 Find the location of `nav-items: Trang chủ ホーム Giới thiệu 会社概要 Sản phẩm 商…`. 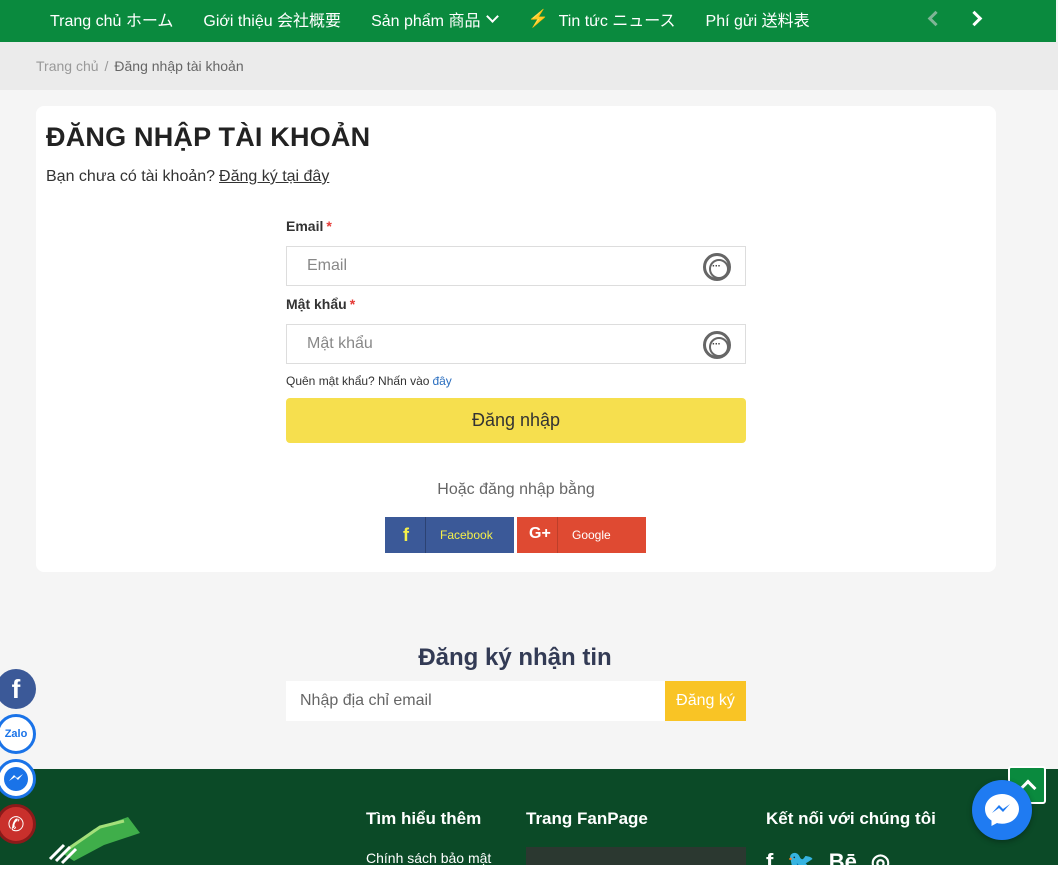

nav-items: Trang chủ ホーム Giới thiệu 会社概要 Sản phẩm 商… is located at coordinates (430, 19).